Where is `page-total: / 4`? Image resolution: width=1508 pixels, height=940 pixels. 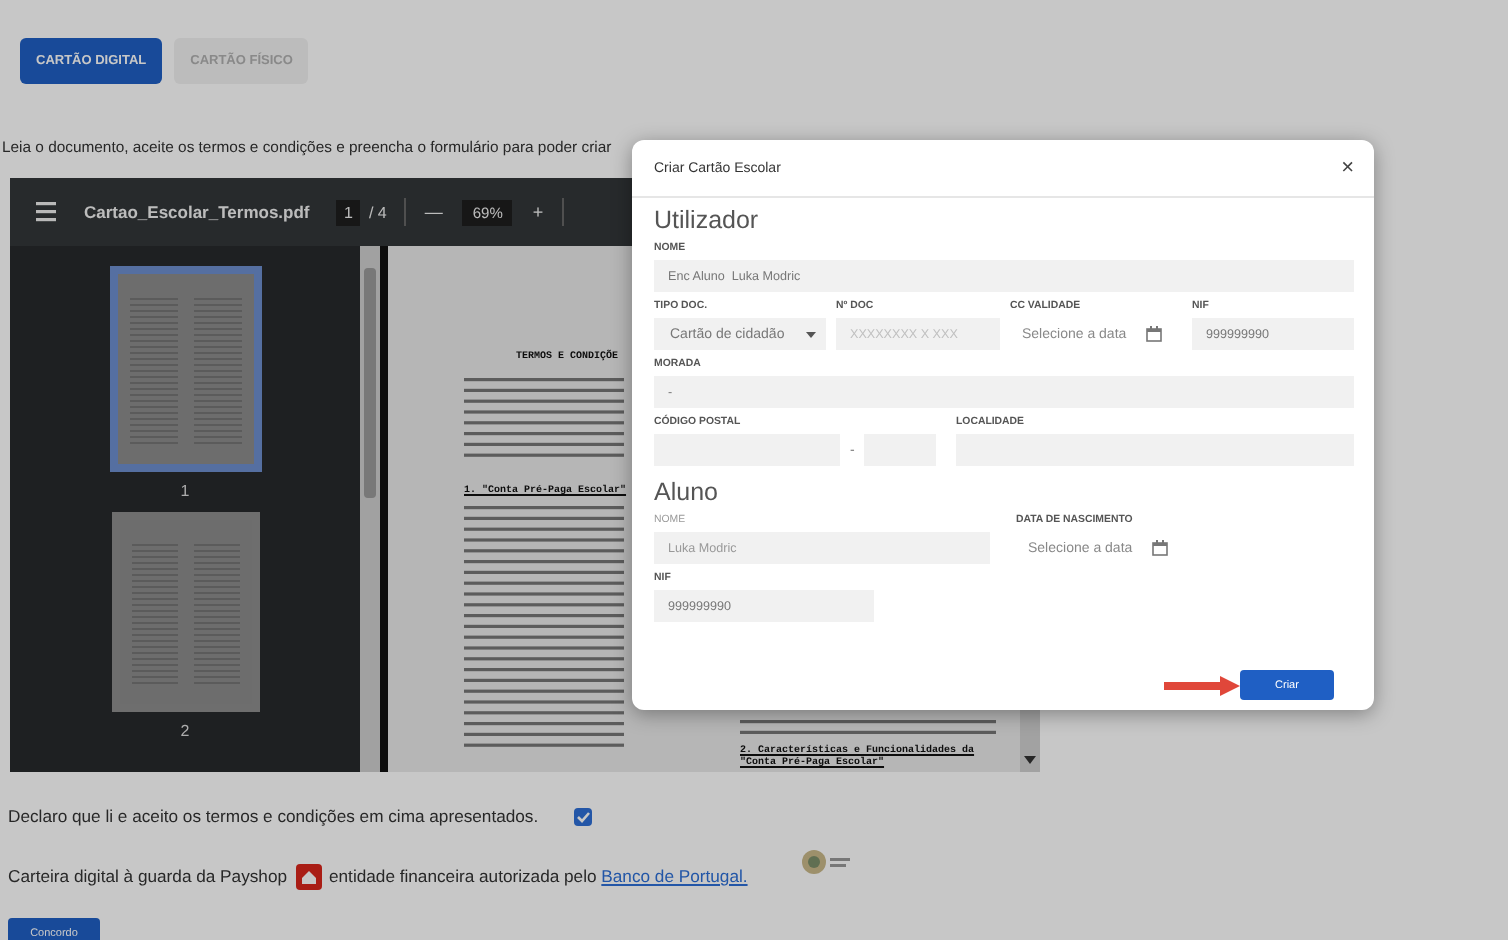
page-total: / 4 is located at coordinates (377, 212).